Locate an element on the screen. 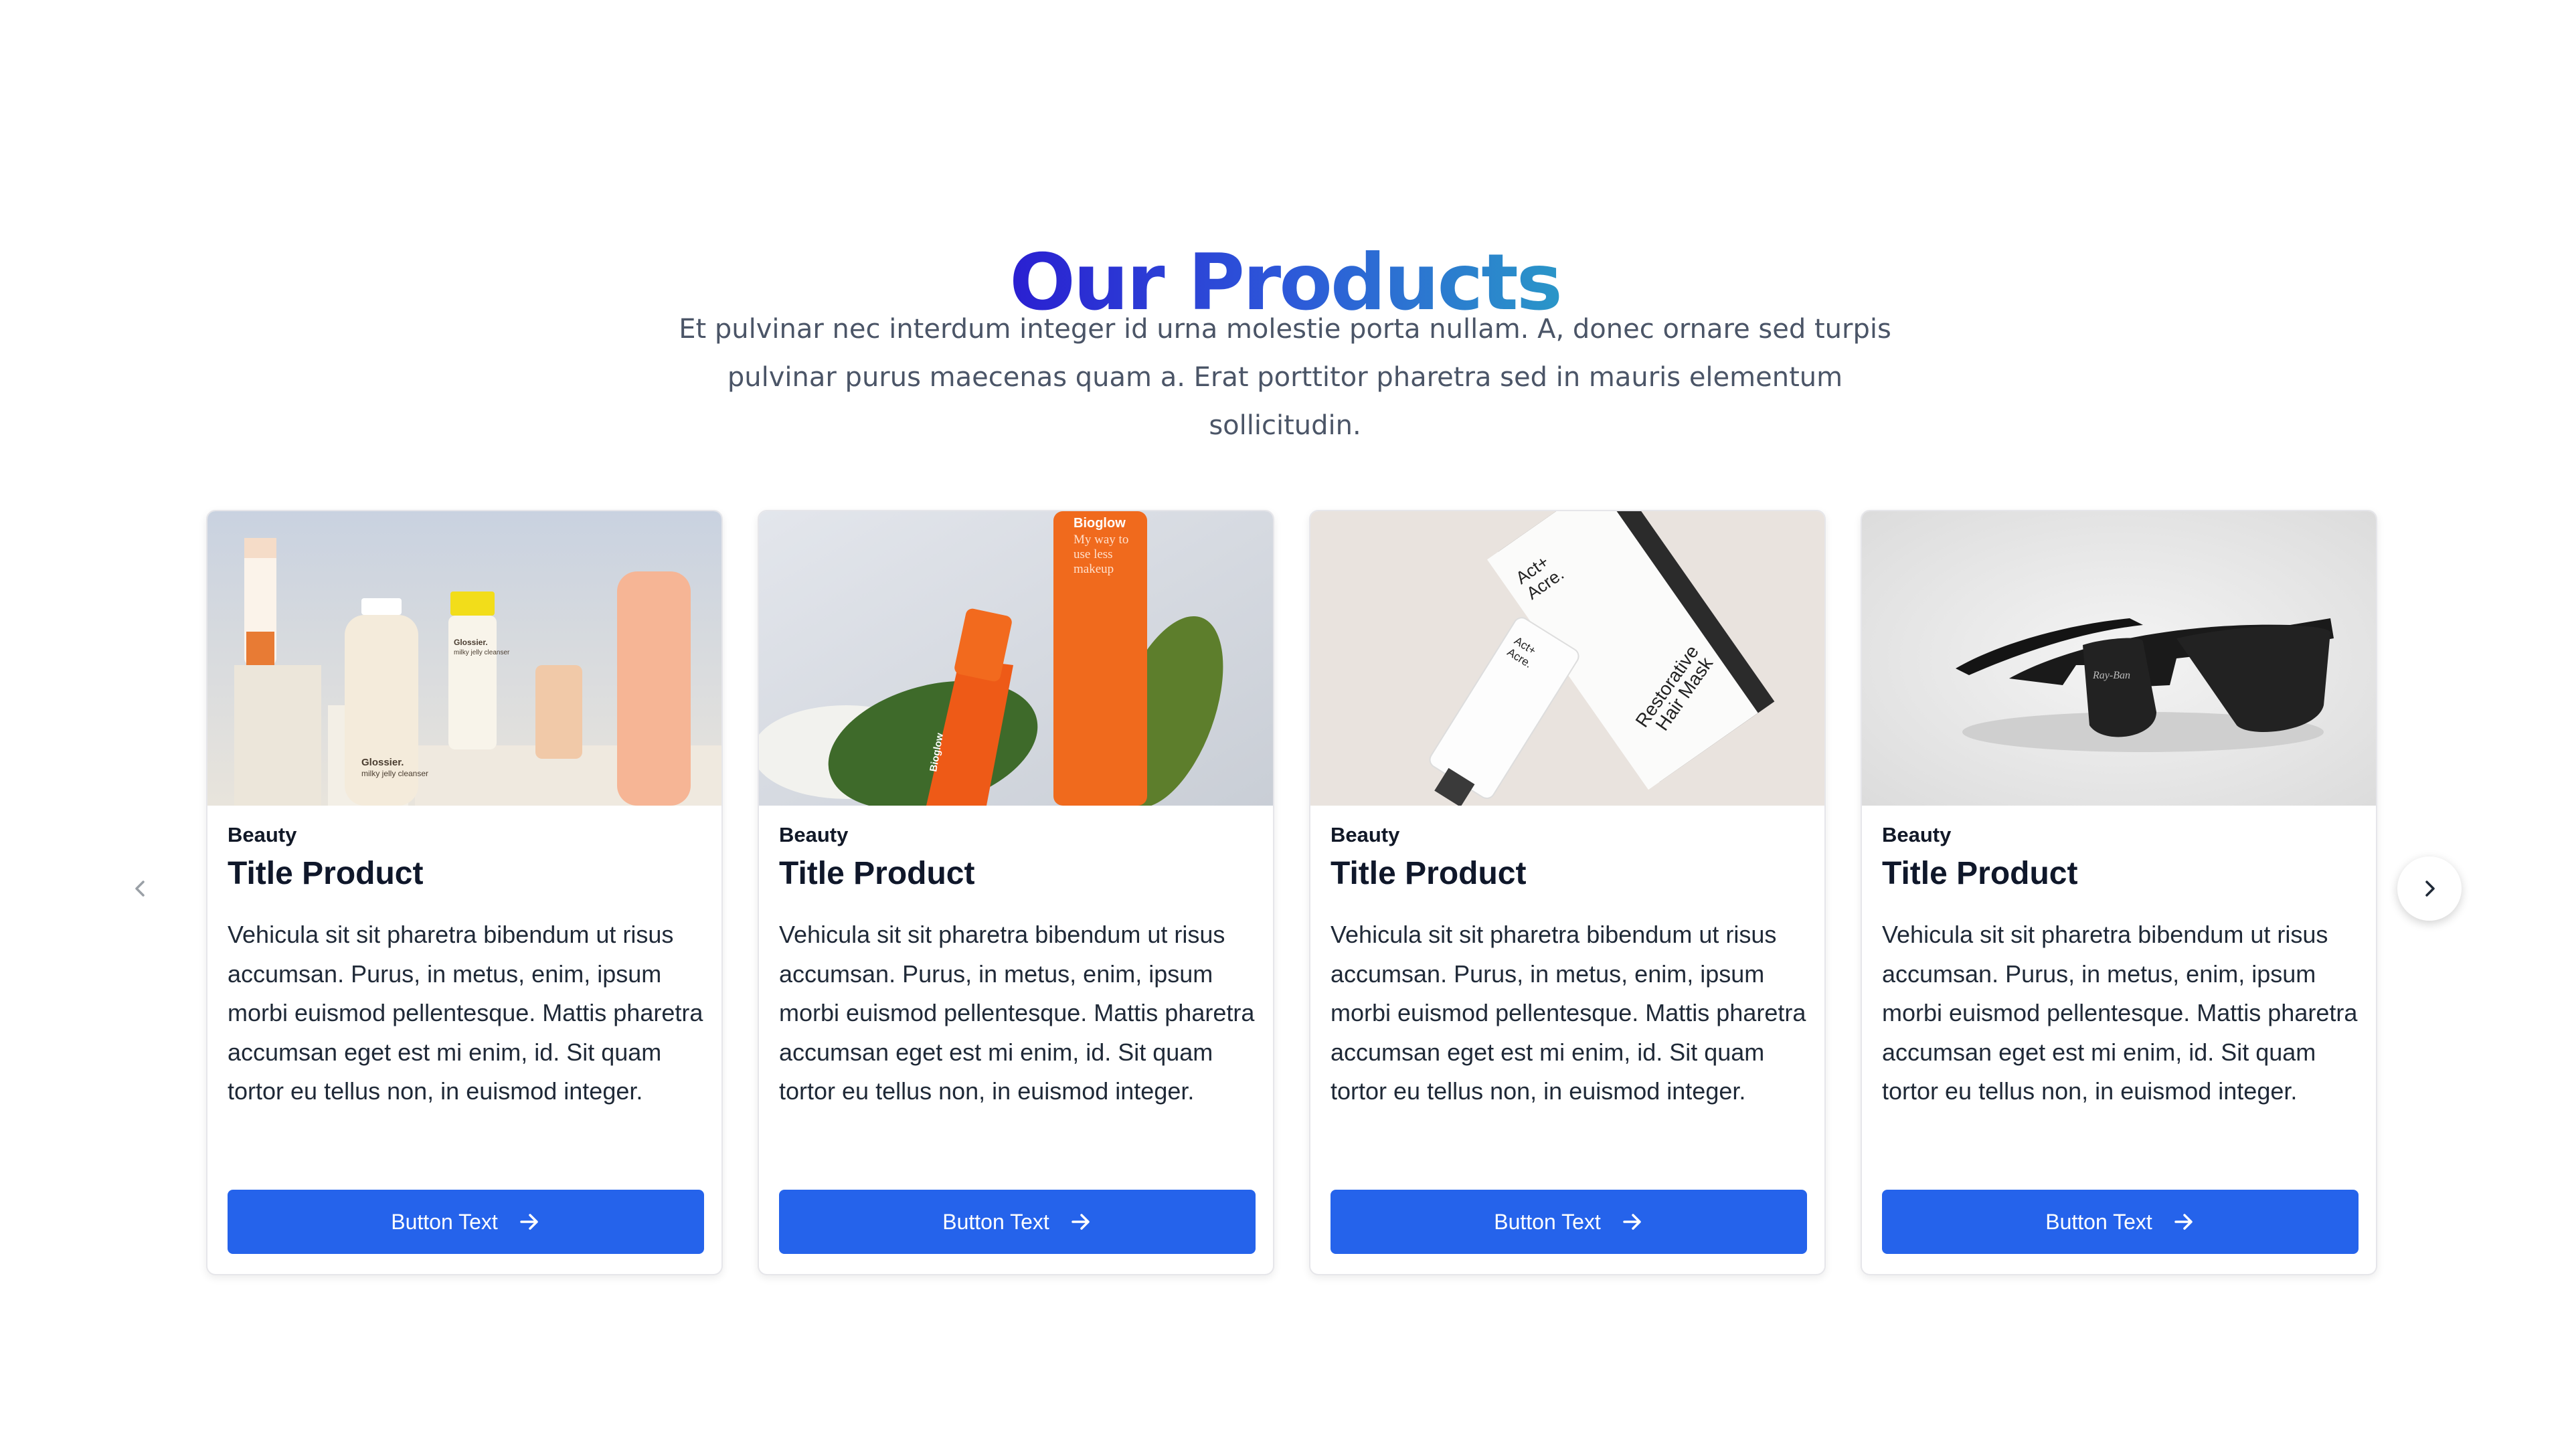  carousel-prev-button is located at coordinates (140, 888).